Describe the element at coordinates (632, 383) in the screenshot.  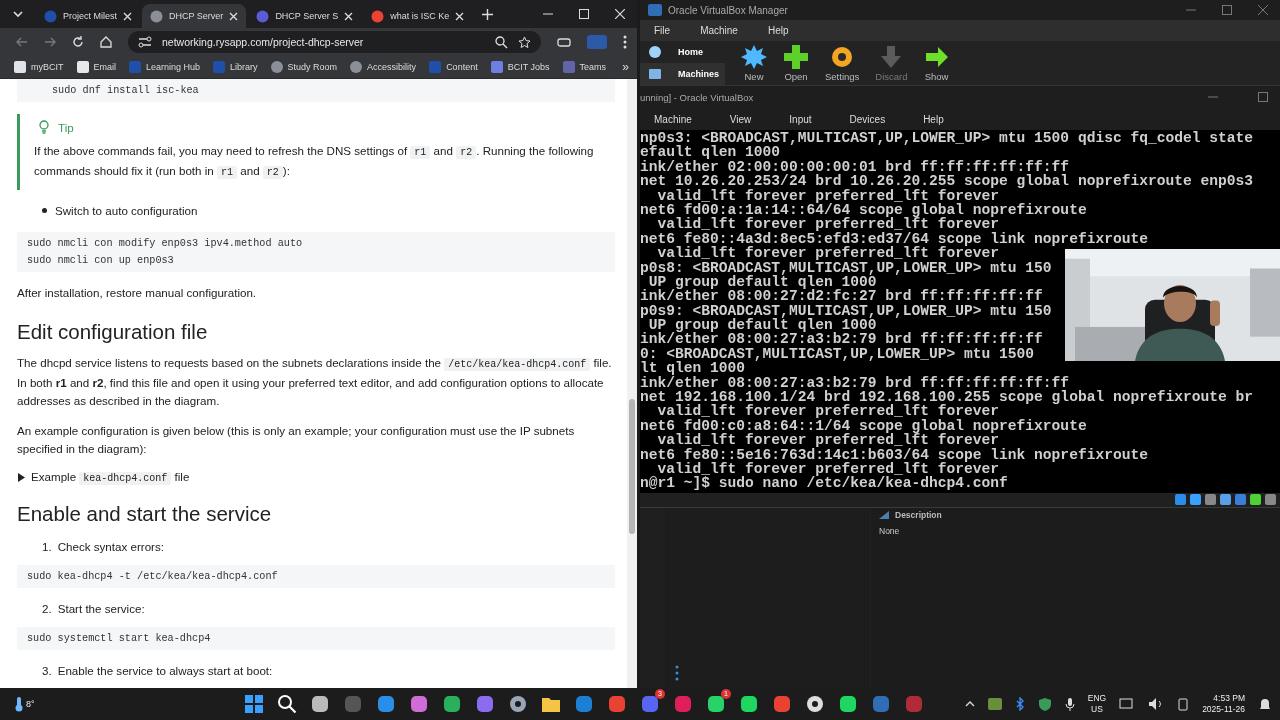
I see `scrollbar` at that location.